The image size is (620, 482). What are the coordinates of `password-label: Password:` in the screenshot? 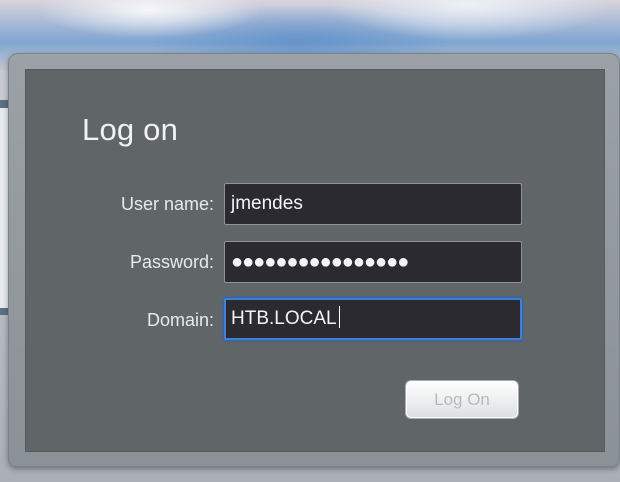 It's located at (171, 262).